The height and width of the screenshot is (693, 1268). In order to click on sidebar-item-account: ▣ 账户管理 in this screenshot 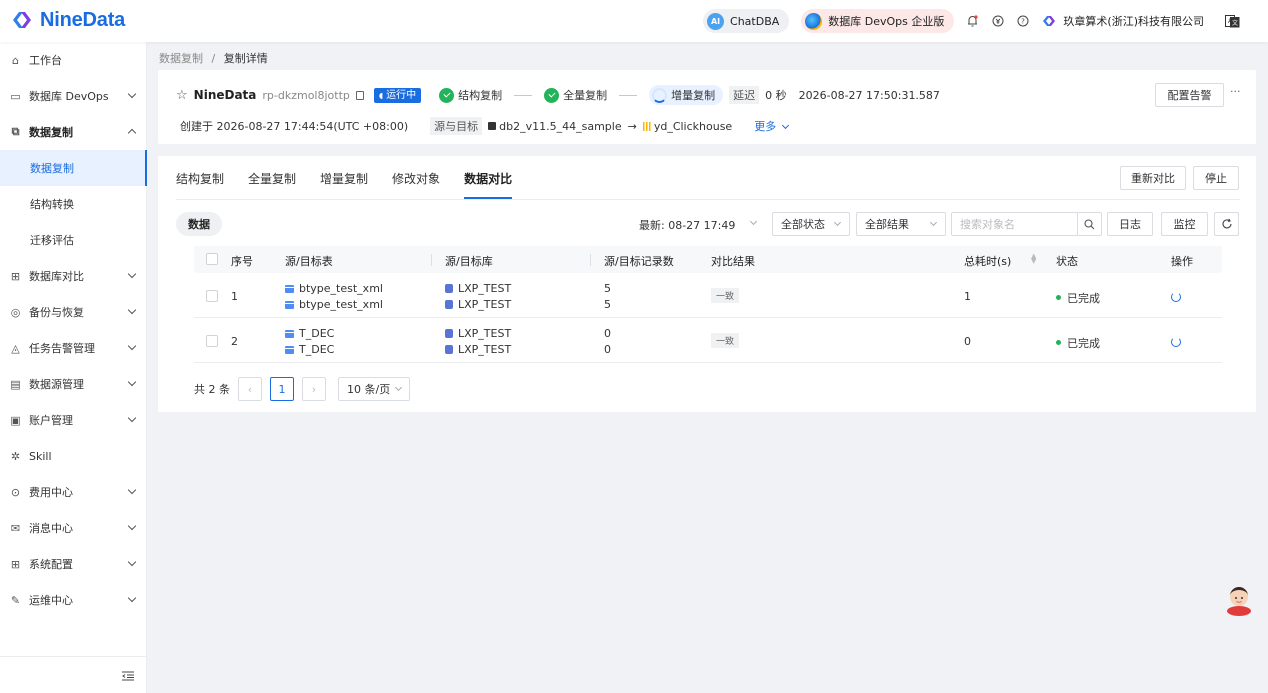, I will do `click(73, 420)`.